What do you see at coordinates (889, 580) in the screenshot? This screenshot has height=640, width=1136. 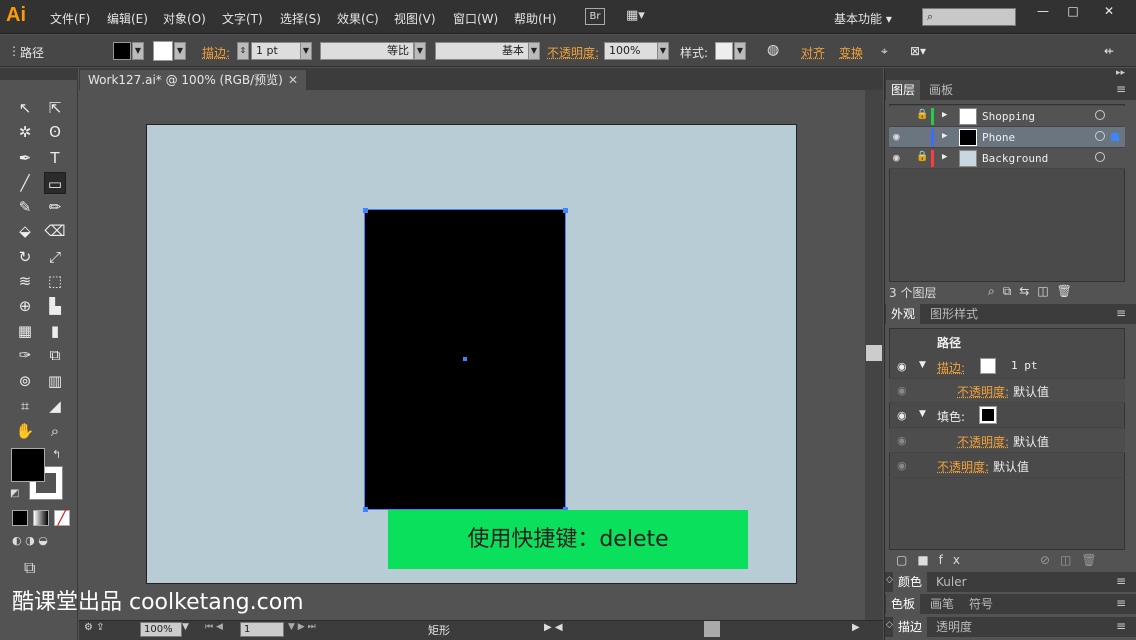 I see `panel-toggle-icon: ◇` at bounding box center [889, 580].